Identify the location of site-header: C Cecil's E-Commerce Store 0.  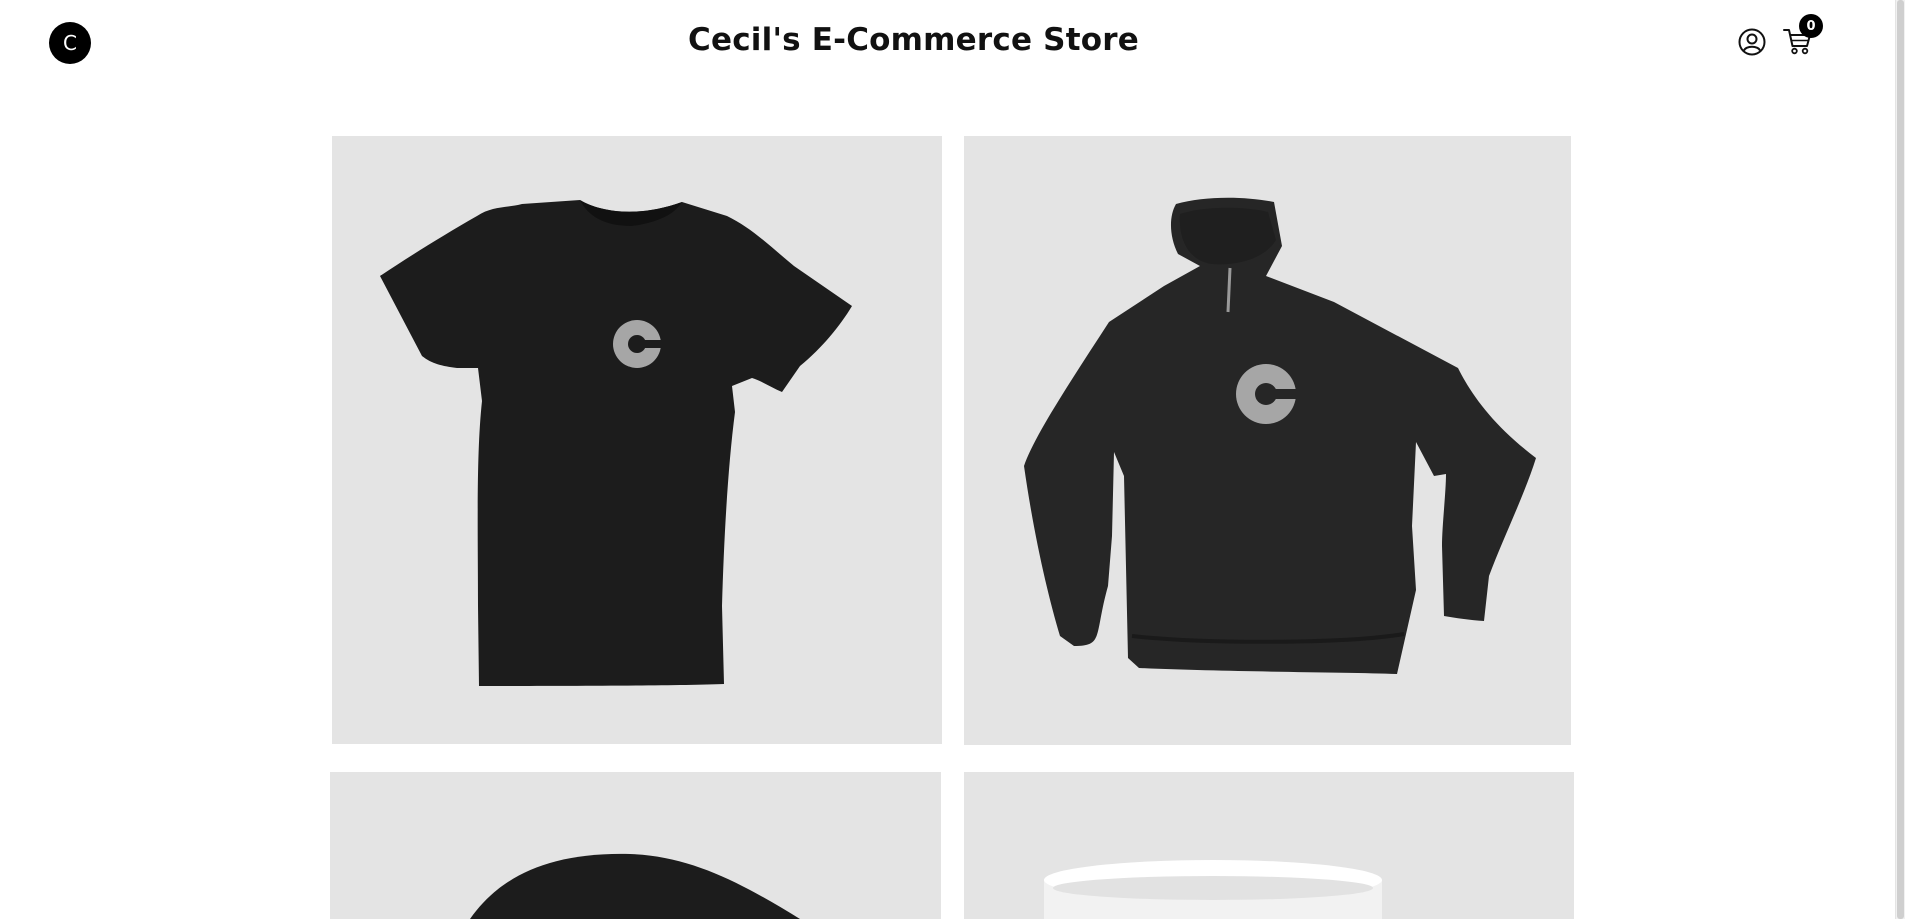
(947, 45).